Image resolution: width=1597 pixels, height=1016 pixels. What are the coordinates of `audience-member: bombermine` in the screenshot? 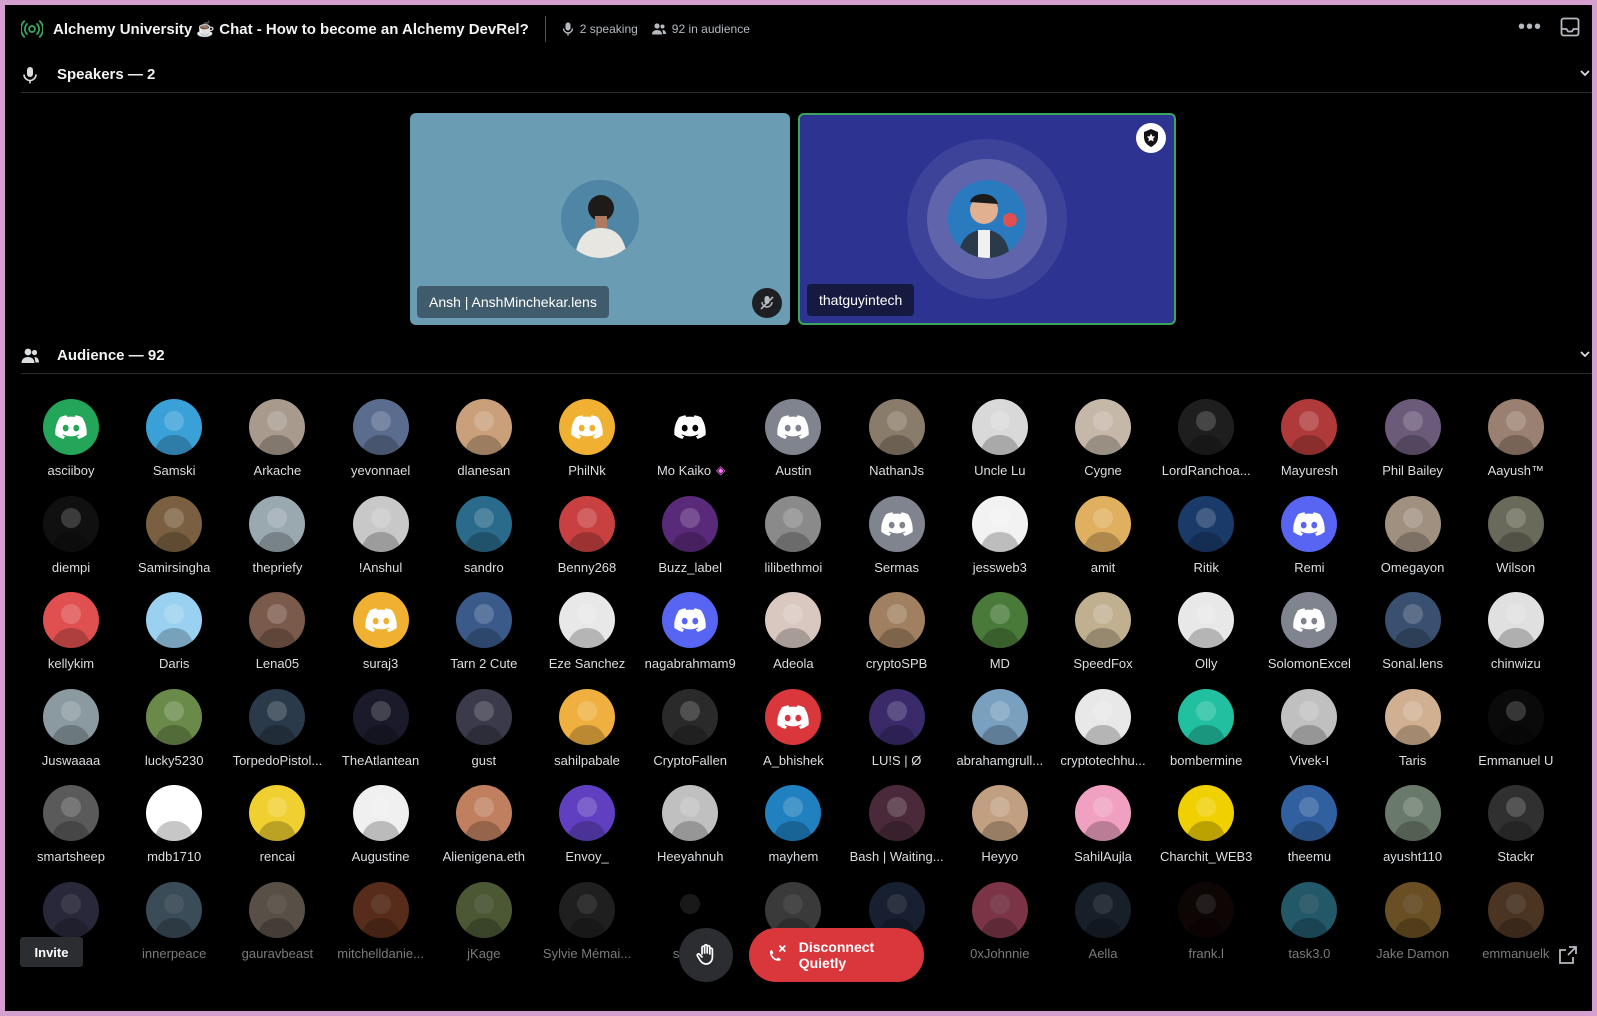 It's located at (1206, 734).